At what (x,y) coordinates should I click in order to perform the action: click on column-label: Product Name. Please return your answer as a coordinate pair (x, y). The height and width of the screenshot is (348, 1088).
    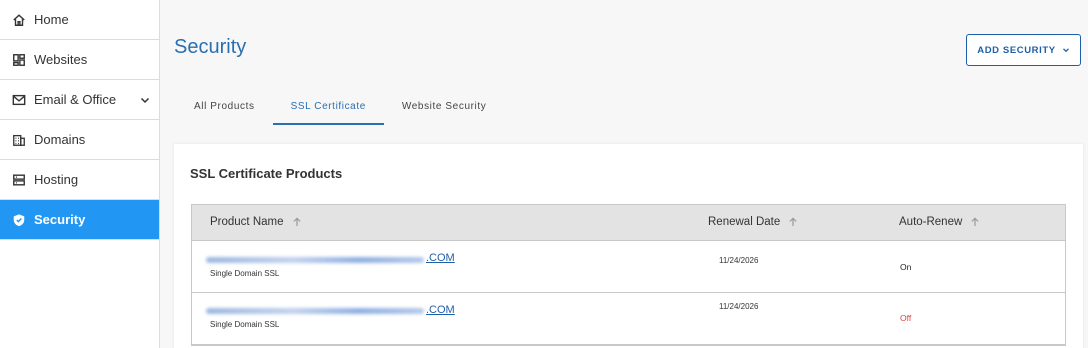
    Looking at the image, I should click on (247, 222).